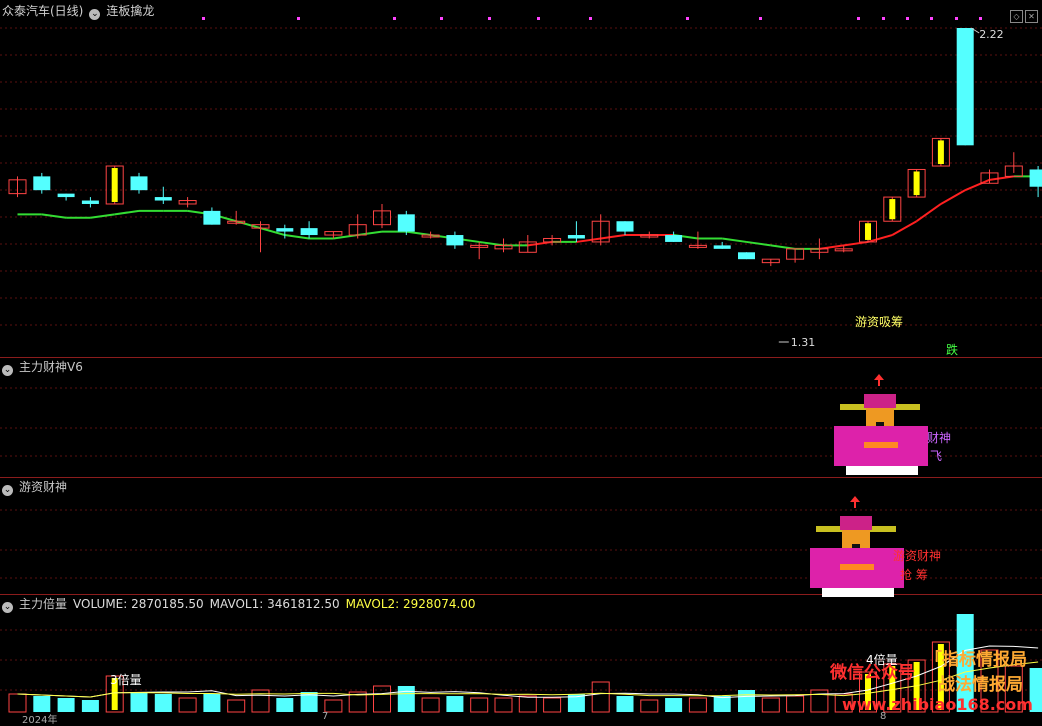 The height and width of the screenshot is (726, 1042). I want to click on youzi-caishen-hat, so click(856, 523).